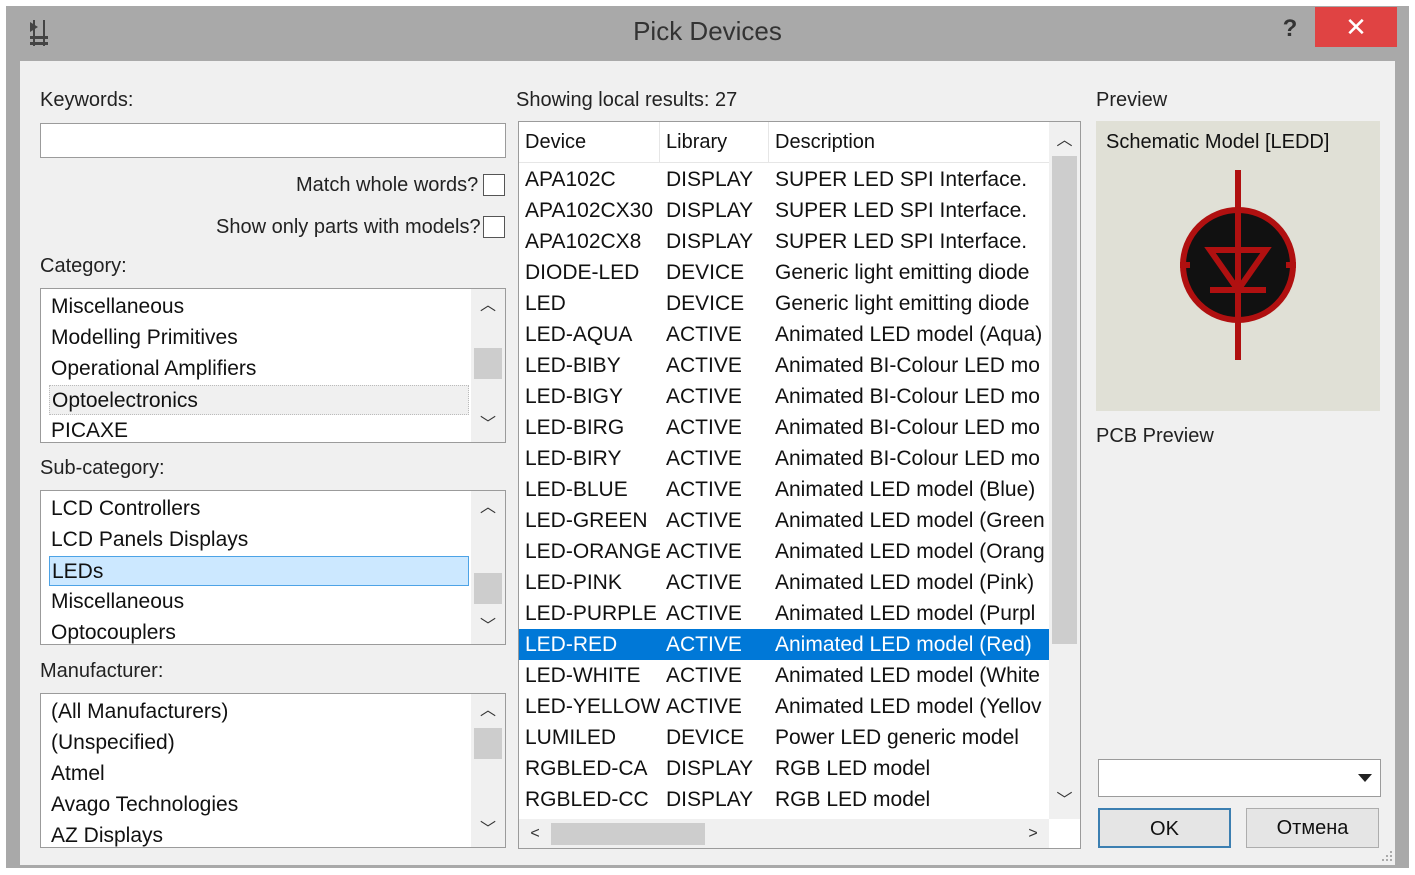 The width and height of the screenshot is (1415, 875). Describe the element at coordinates (784, 520) in the screenshot. I see `table-row: LED-GREEN ACTIVE Animated LED model (Green` at that location.